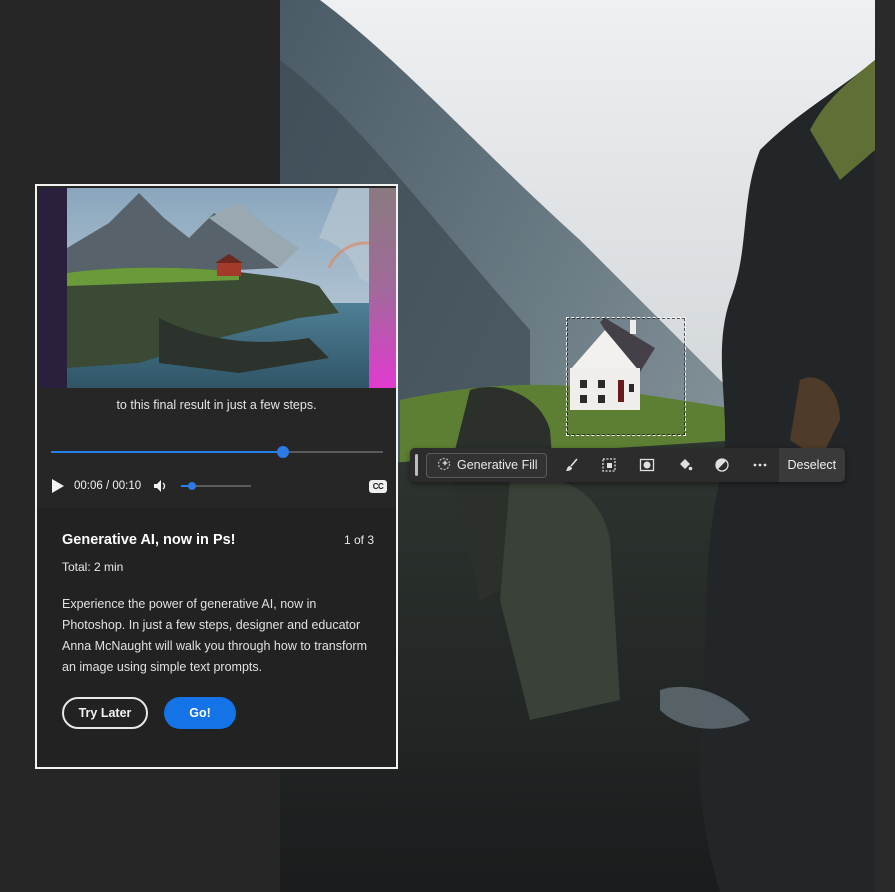  I want to click on tutorial-title: Generative AI, now in Ps!, so click(149, 540).